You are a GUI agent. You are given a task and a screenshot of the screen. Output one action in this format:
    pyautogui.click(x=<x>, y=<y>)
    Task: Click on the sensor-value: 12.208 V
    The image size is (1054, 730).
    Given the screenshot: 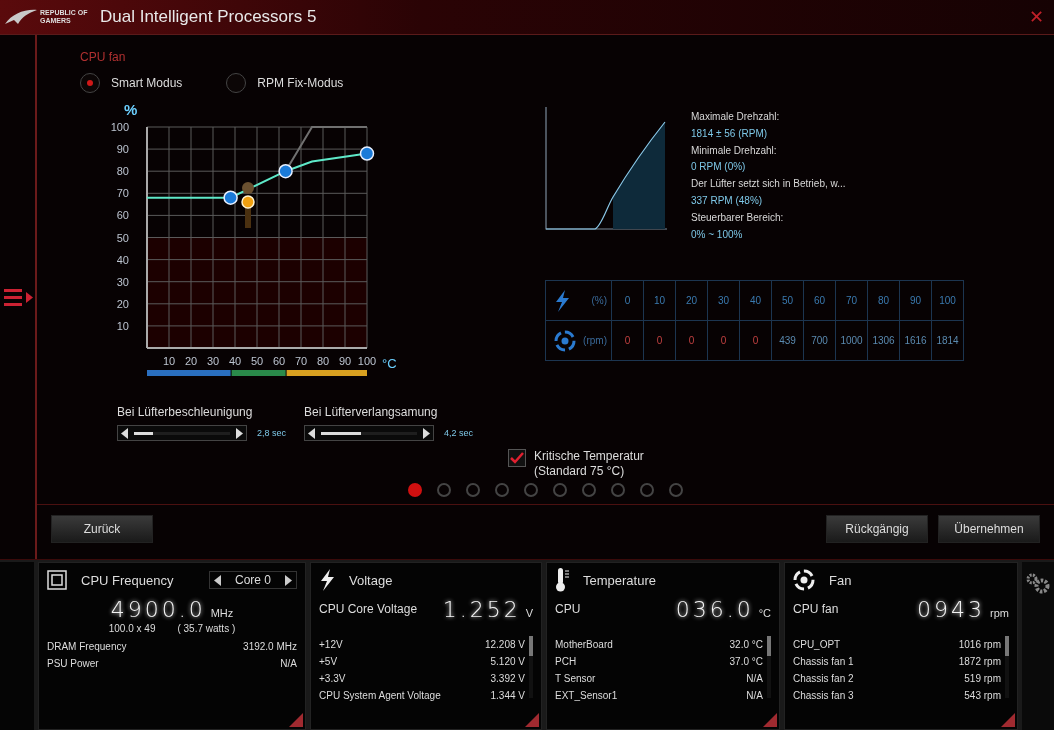 What is the action you would take?
    pyautogui.click(x=504, y=645)
    